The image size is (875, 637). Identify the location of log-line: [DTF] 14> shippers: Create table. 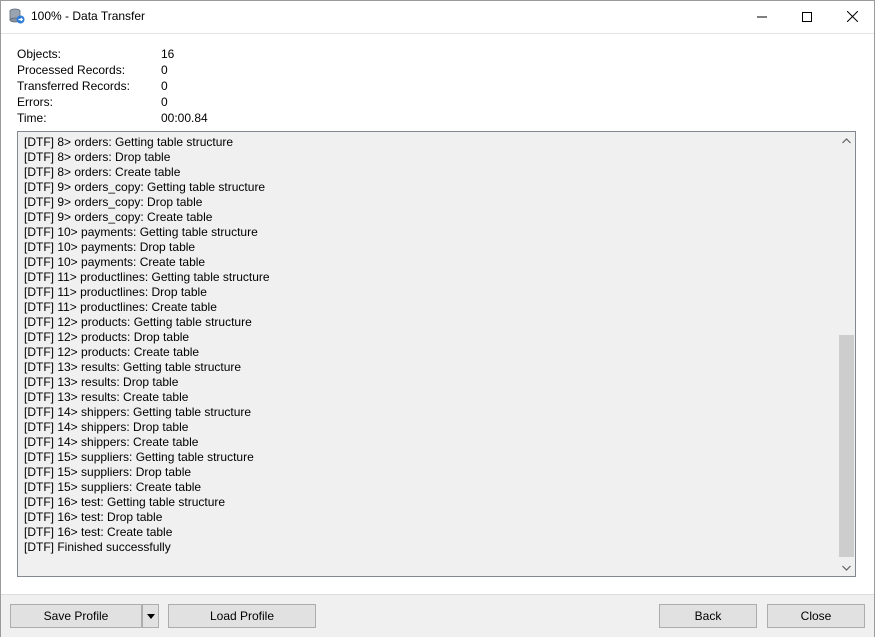
(111, 442).